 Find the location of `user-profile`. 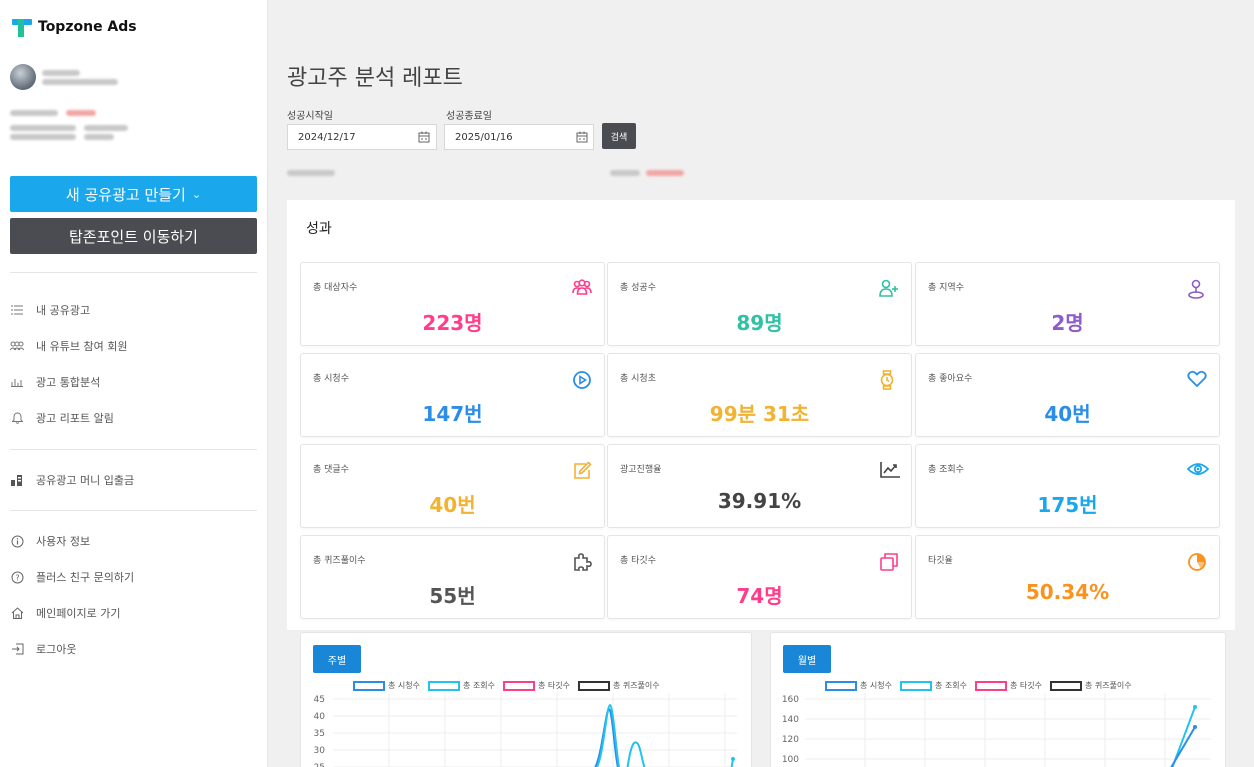

user-profile is located at coordinates (64, 77).